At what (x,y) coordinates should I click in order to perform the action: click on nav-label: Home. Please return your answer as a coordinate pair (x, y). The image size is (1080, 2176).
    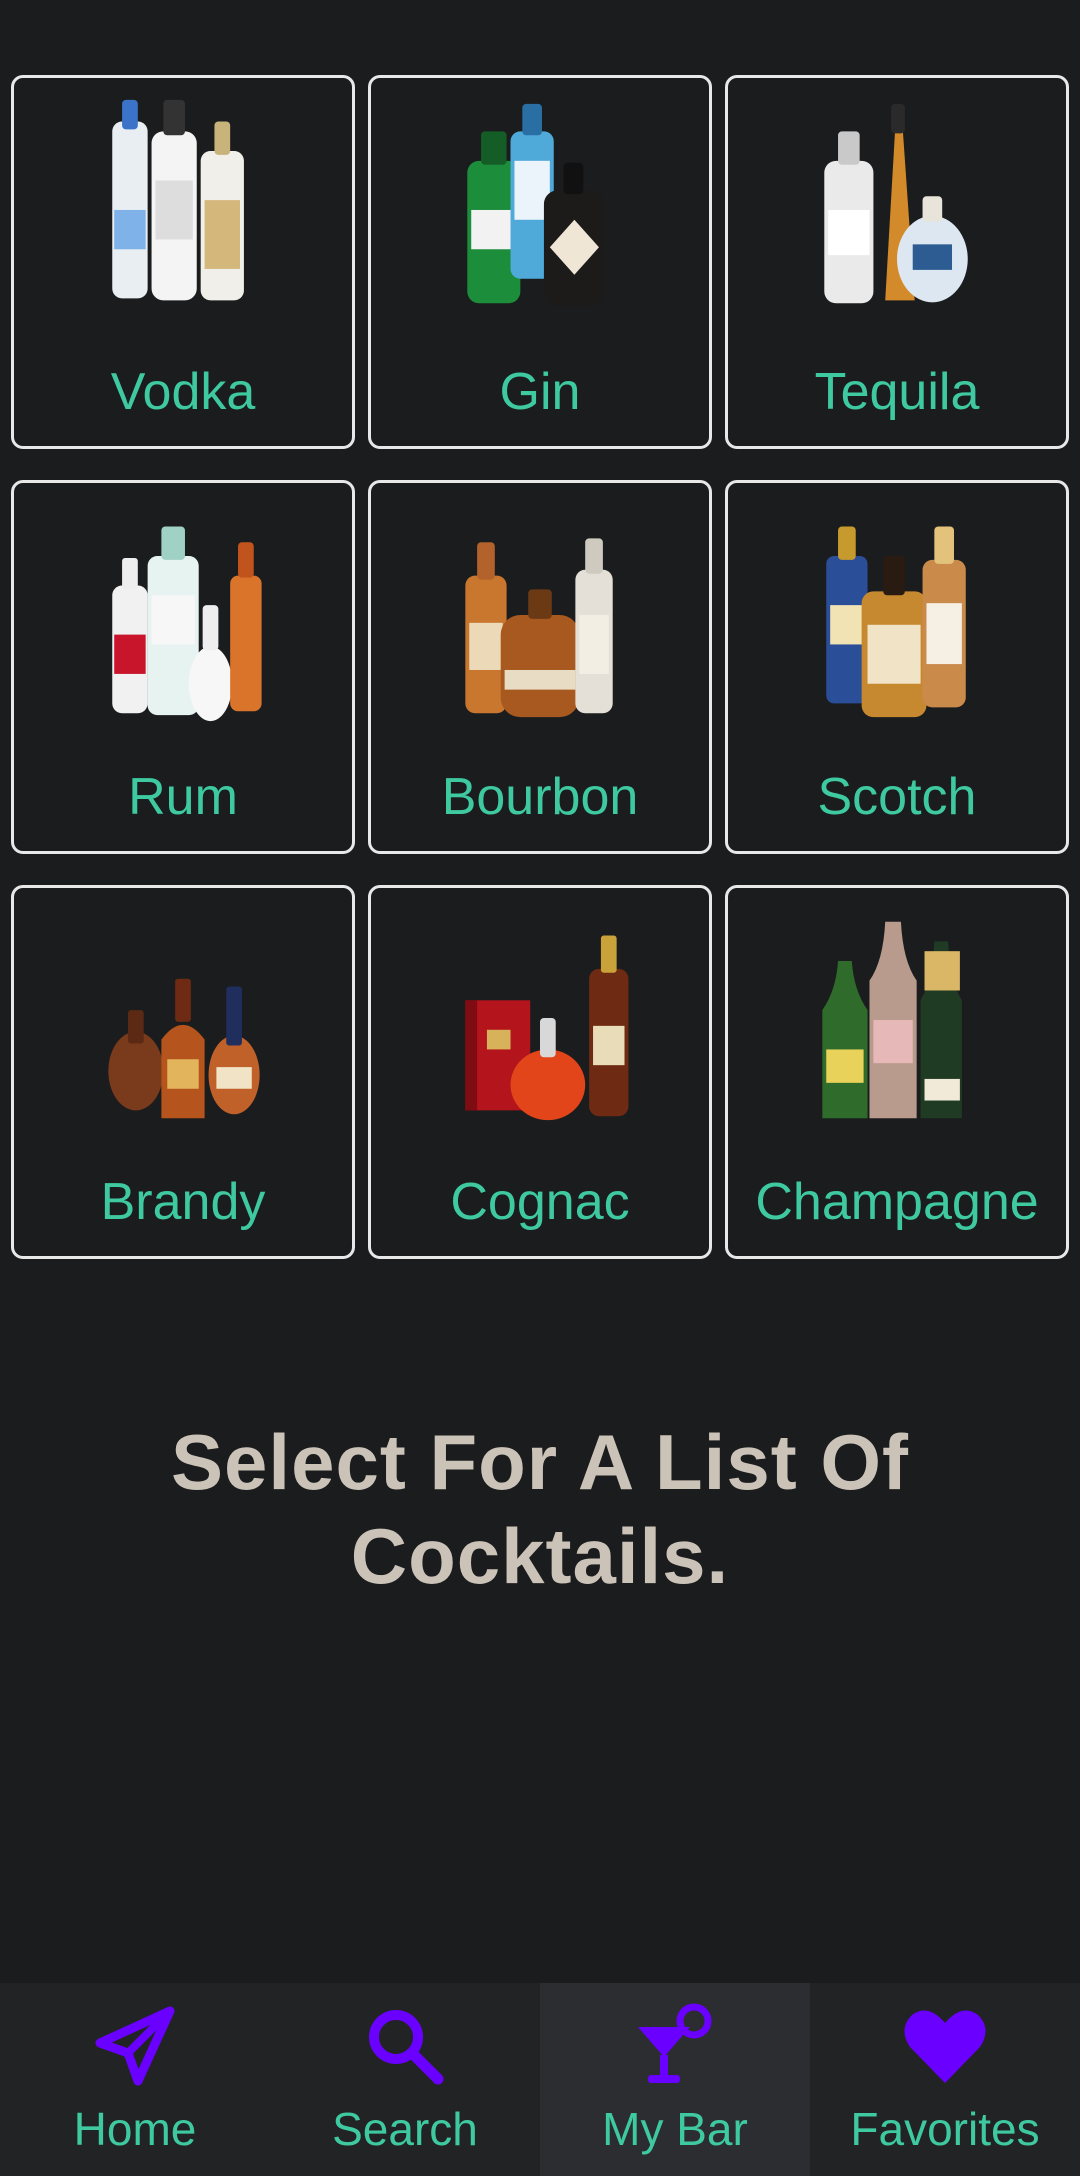
    Looking at the image, I should click on (135, 2129).